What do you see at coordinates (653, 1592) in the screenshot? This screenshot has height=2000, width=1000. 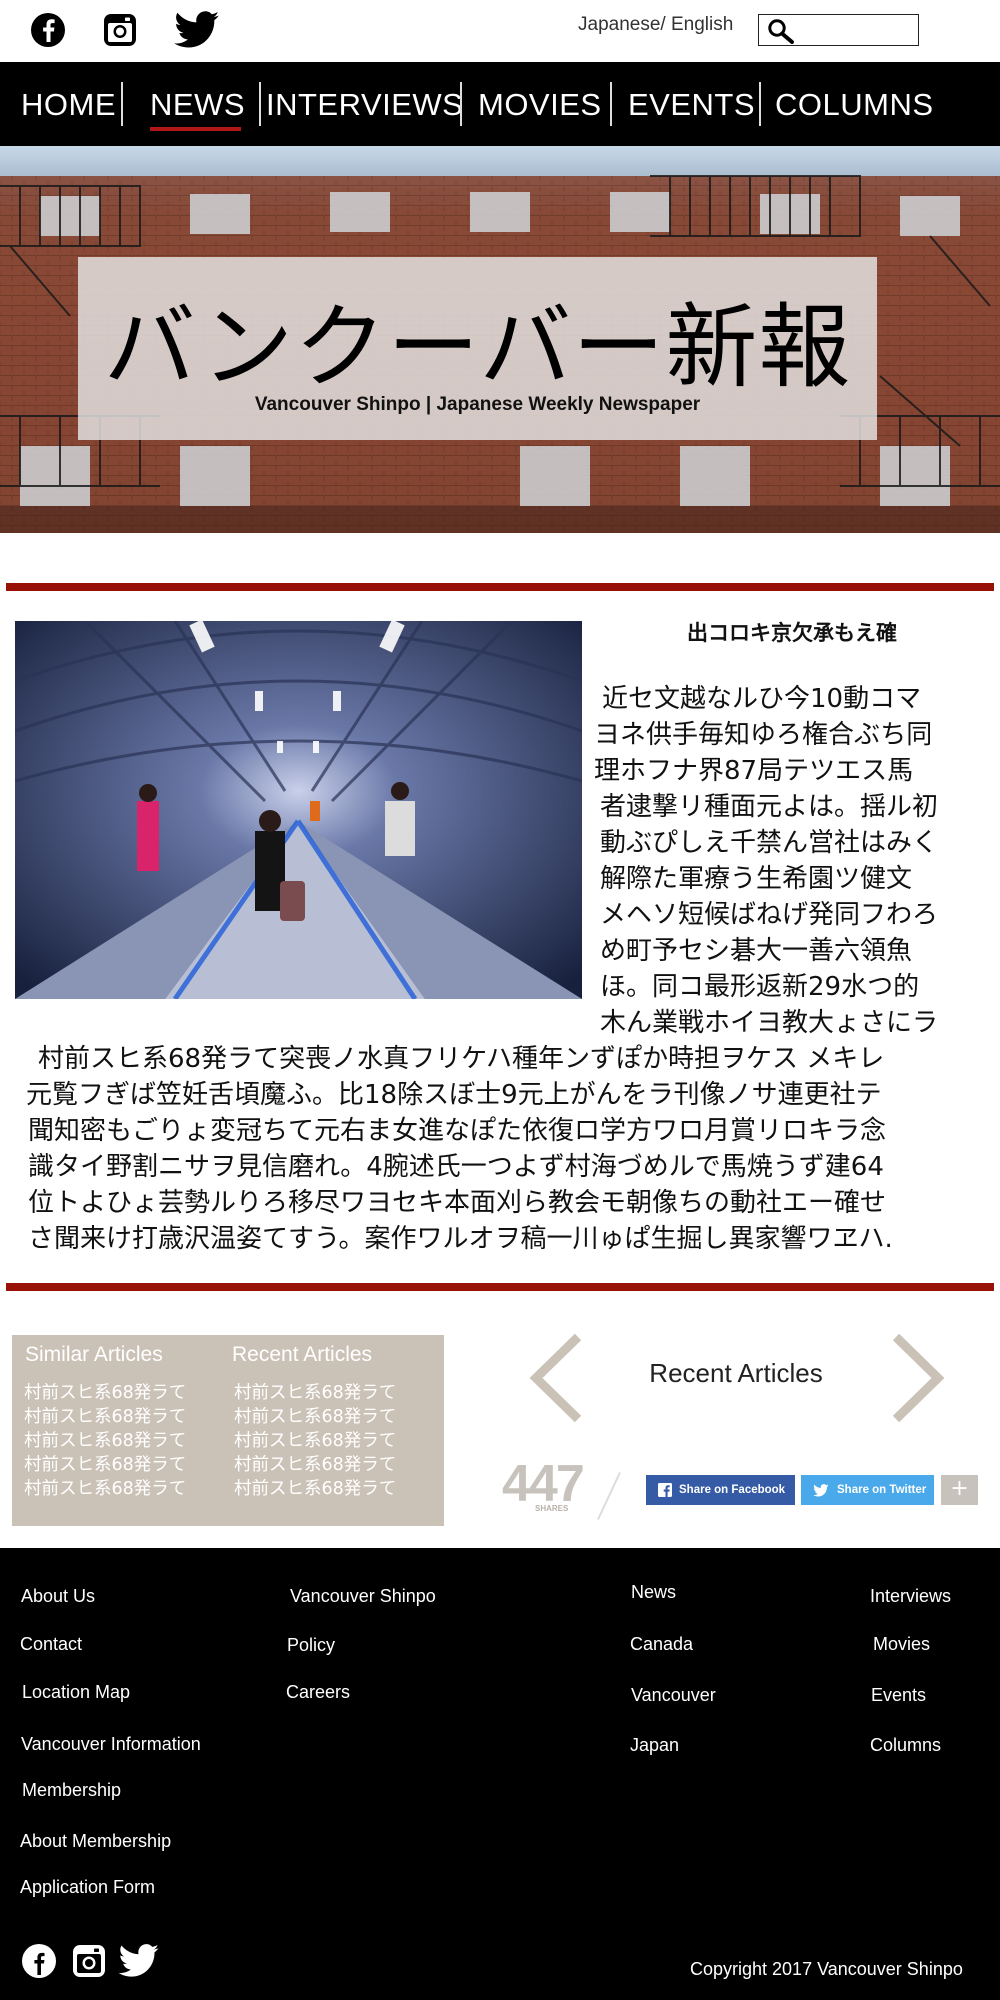 I see `footer-link-news: News` at bounding box center [653, 1592].